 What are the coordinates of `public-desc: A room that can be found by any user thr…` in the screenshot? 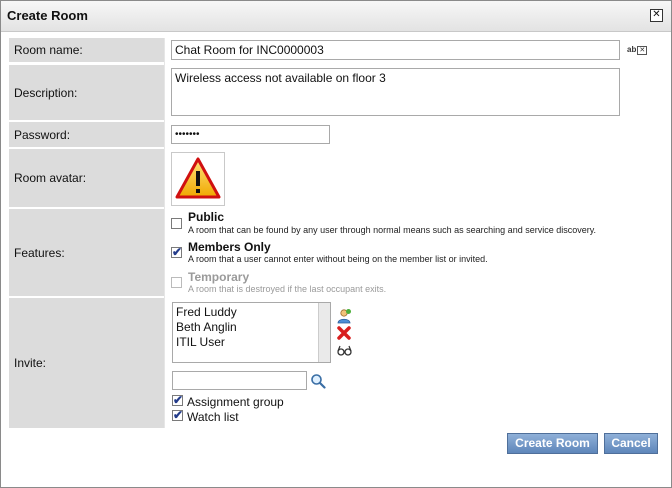 It's located at (392, 230).